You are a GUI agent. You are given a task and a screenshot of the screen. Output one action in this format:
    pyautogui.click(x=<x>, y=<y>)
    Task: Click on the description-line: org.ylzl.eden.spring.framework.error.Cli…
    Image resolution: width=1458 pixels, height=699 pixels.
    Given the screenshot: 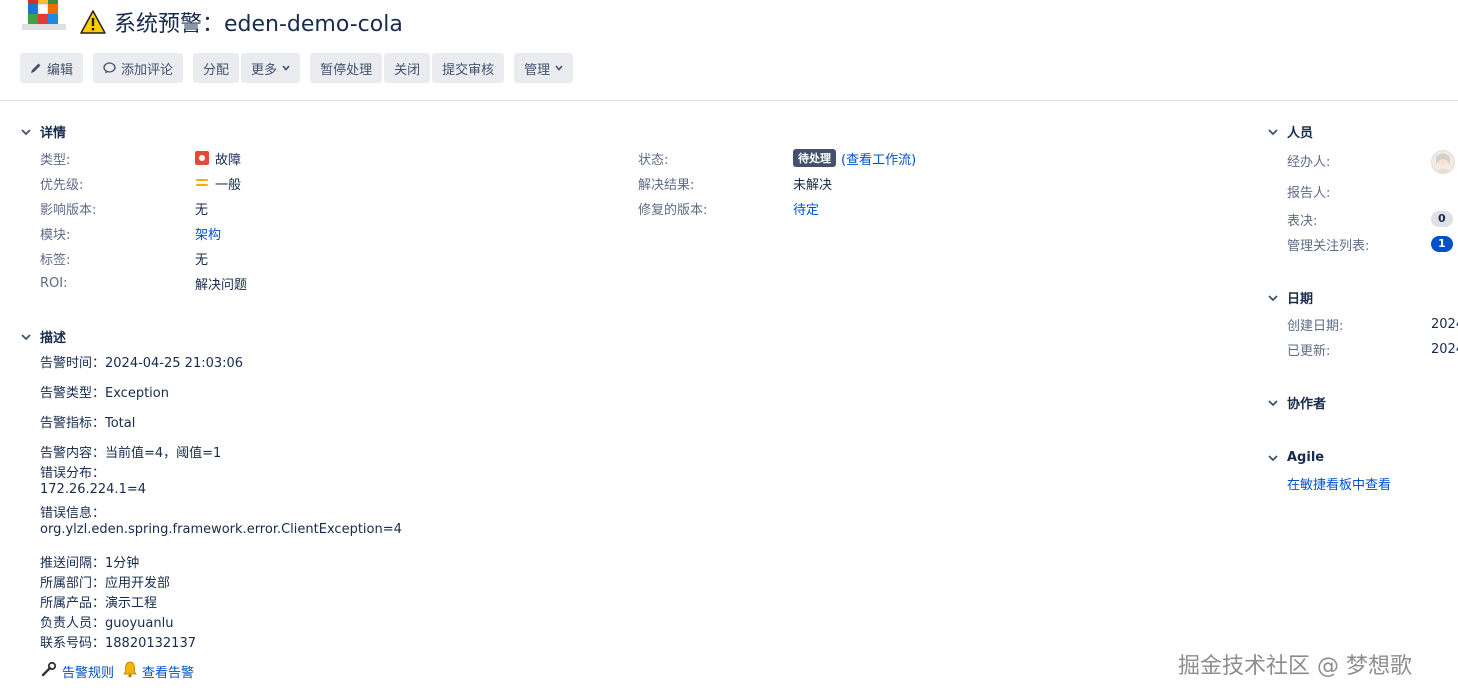 What is the action you would take?
    pyautogui.click(x=221, y=529)
    